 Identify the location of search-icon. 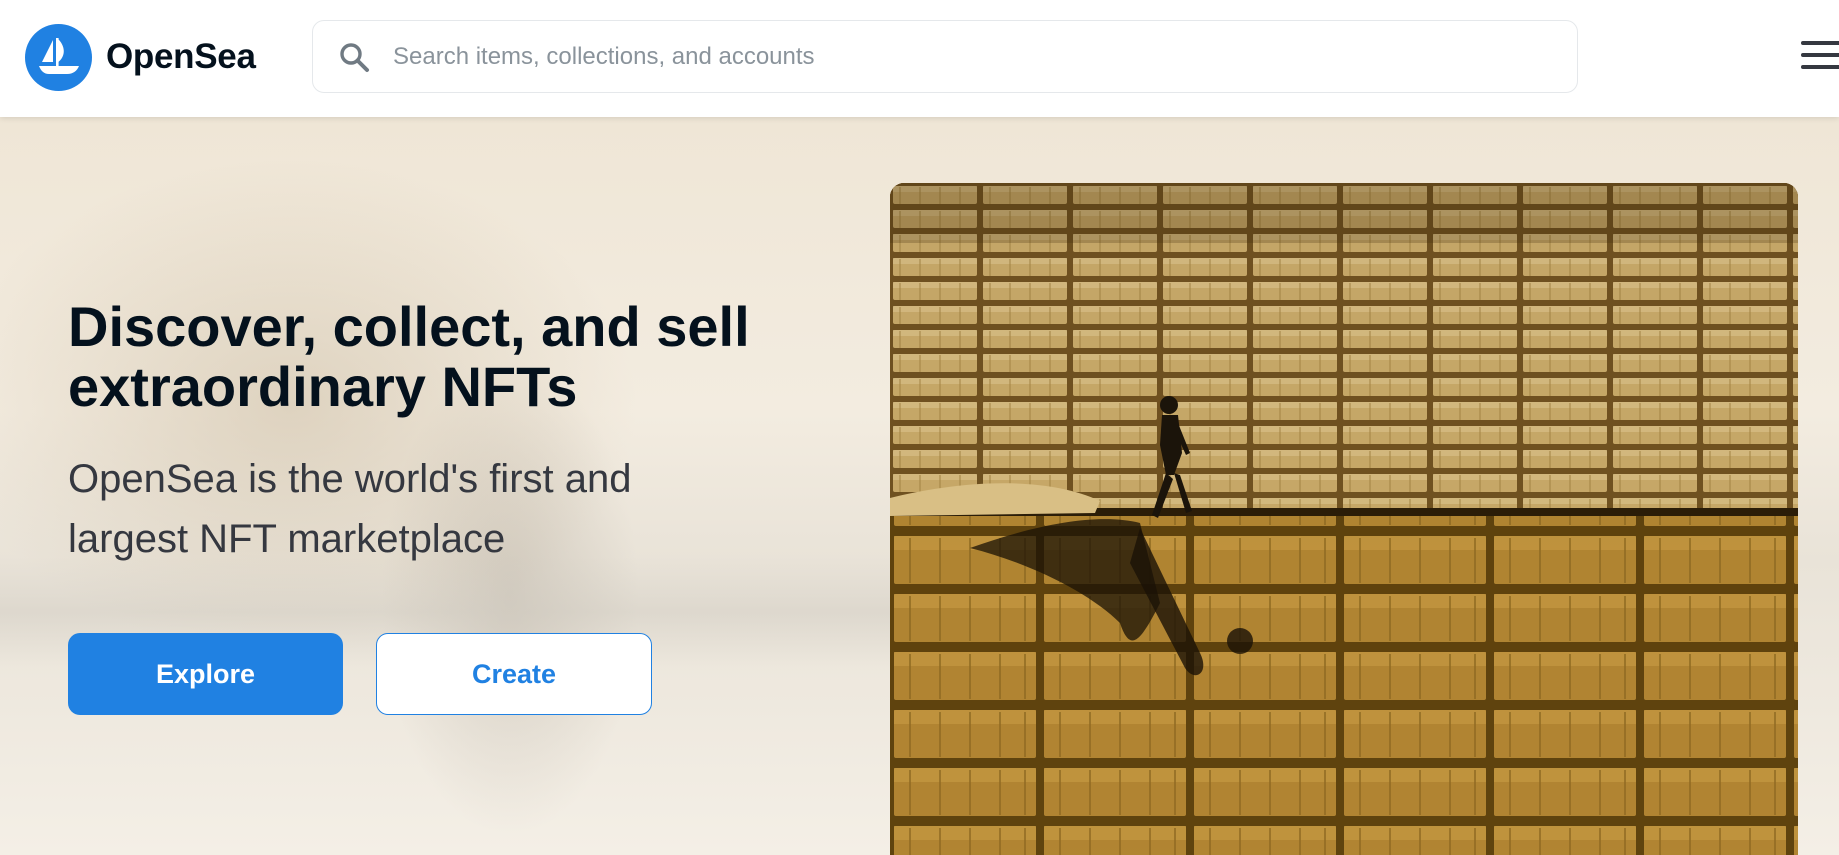
(354, 57).